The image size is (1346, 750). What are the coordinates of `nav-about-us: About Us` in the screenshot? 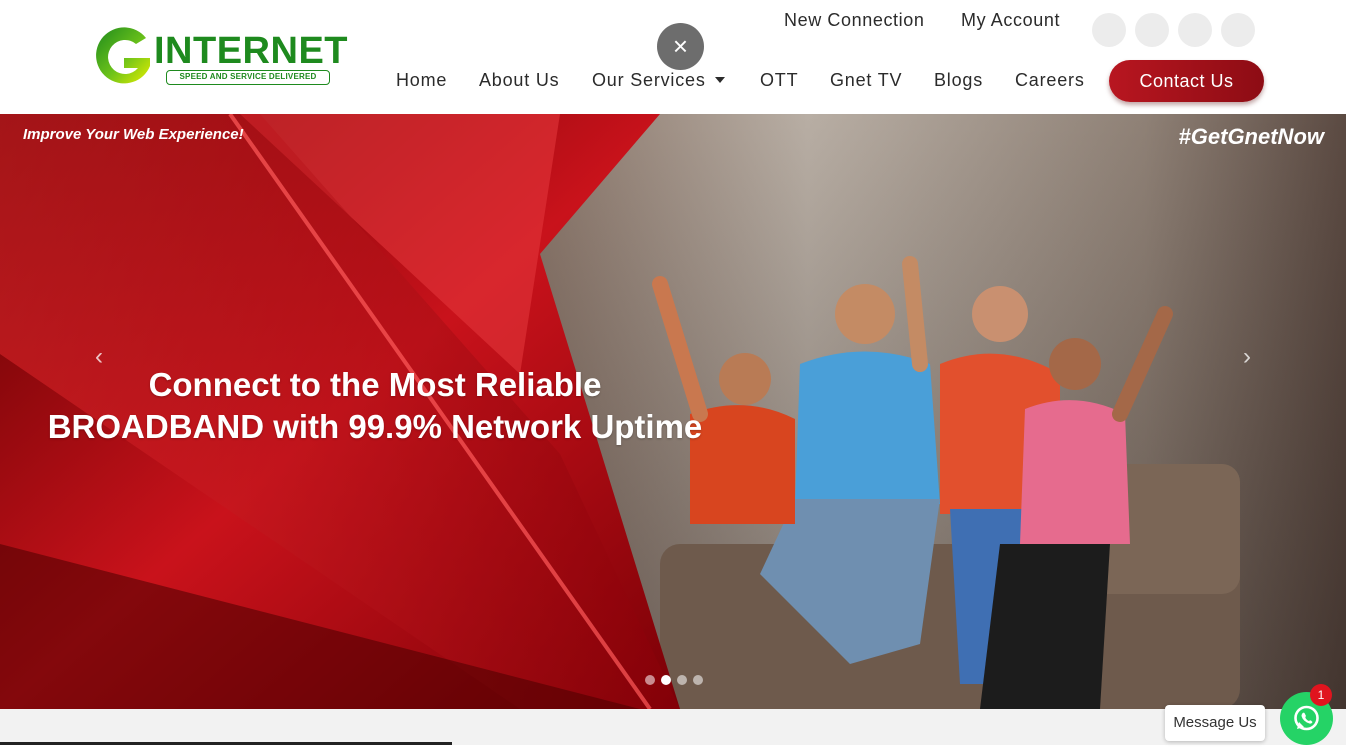 It's located at (519, 80).